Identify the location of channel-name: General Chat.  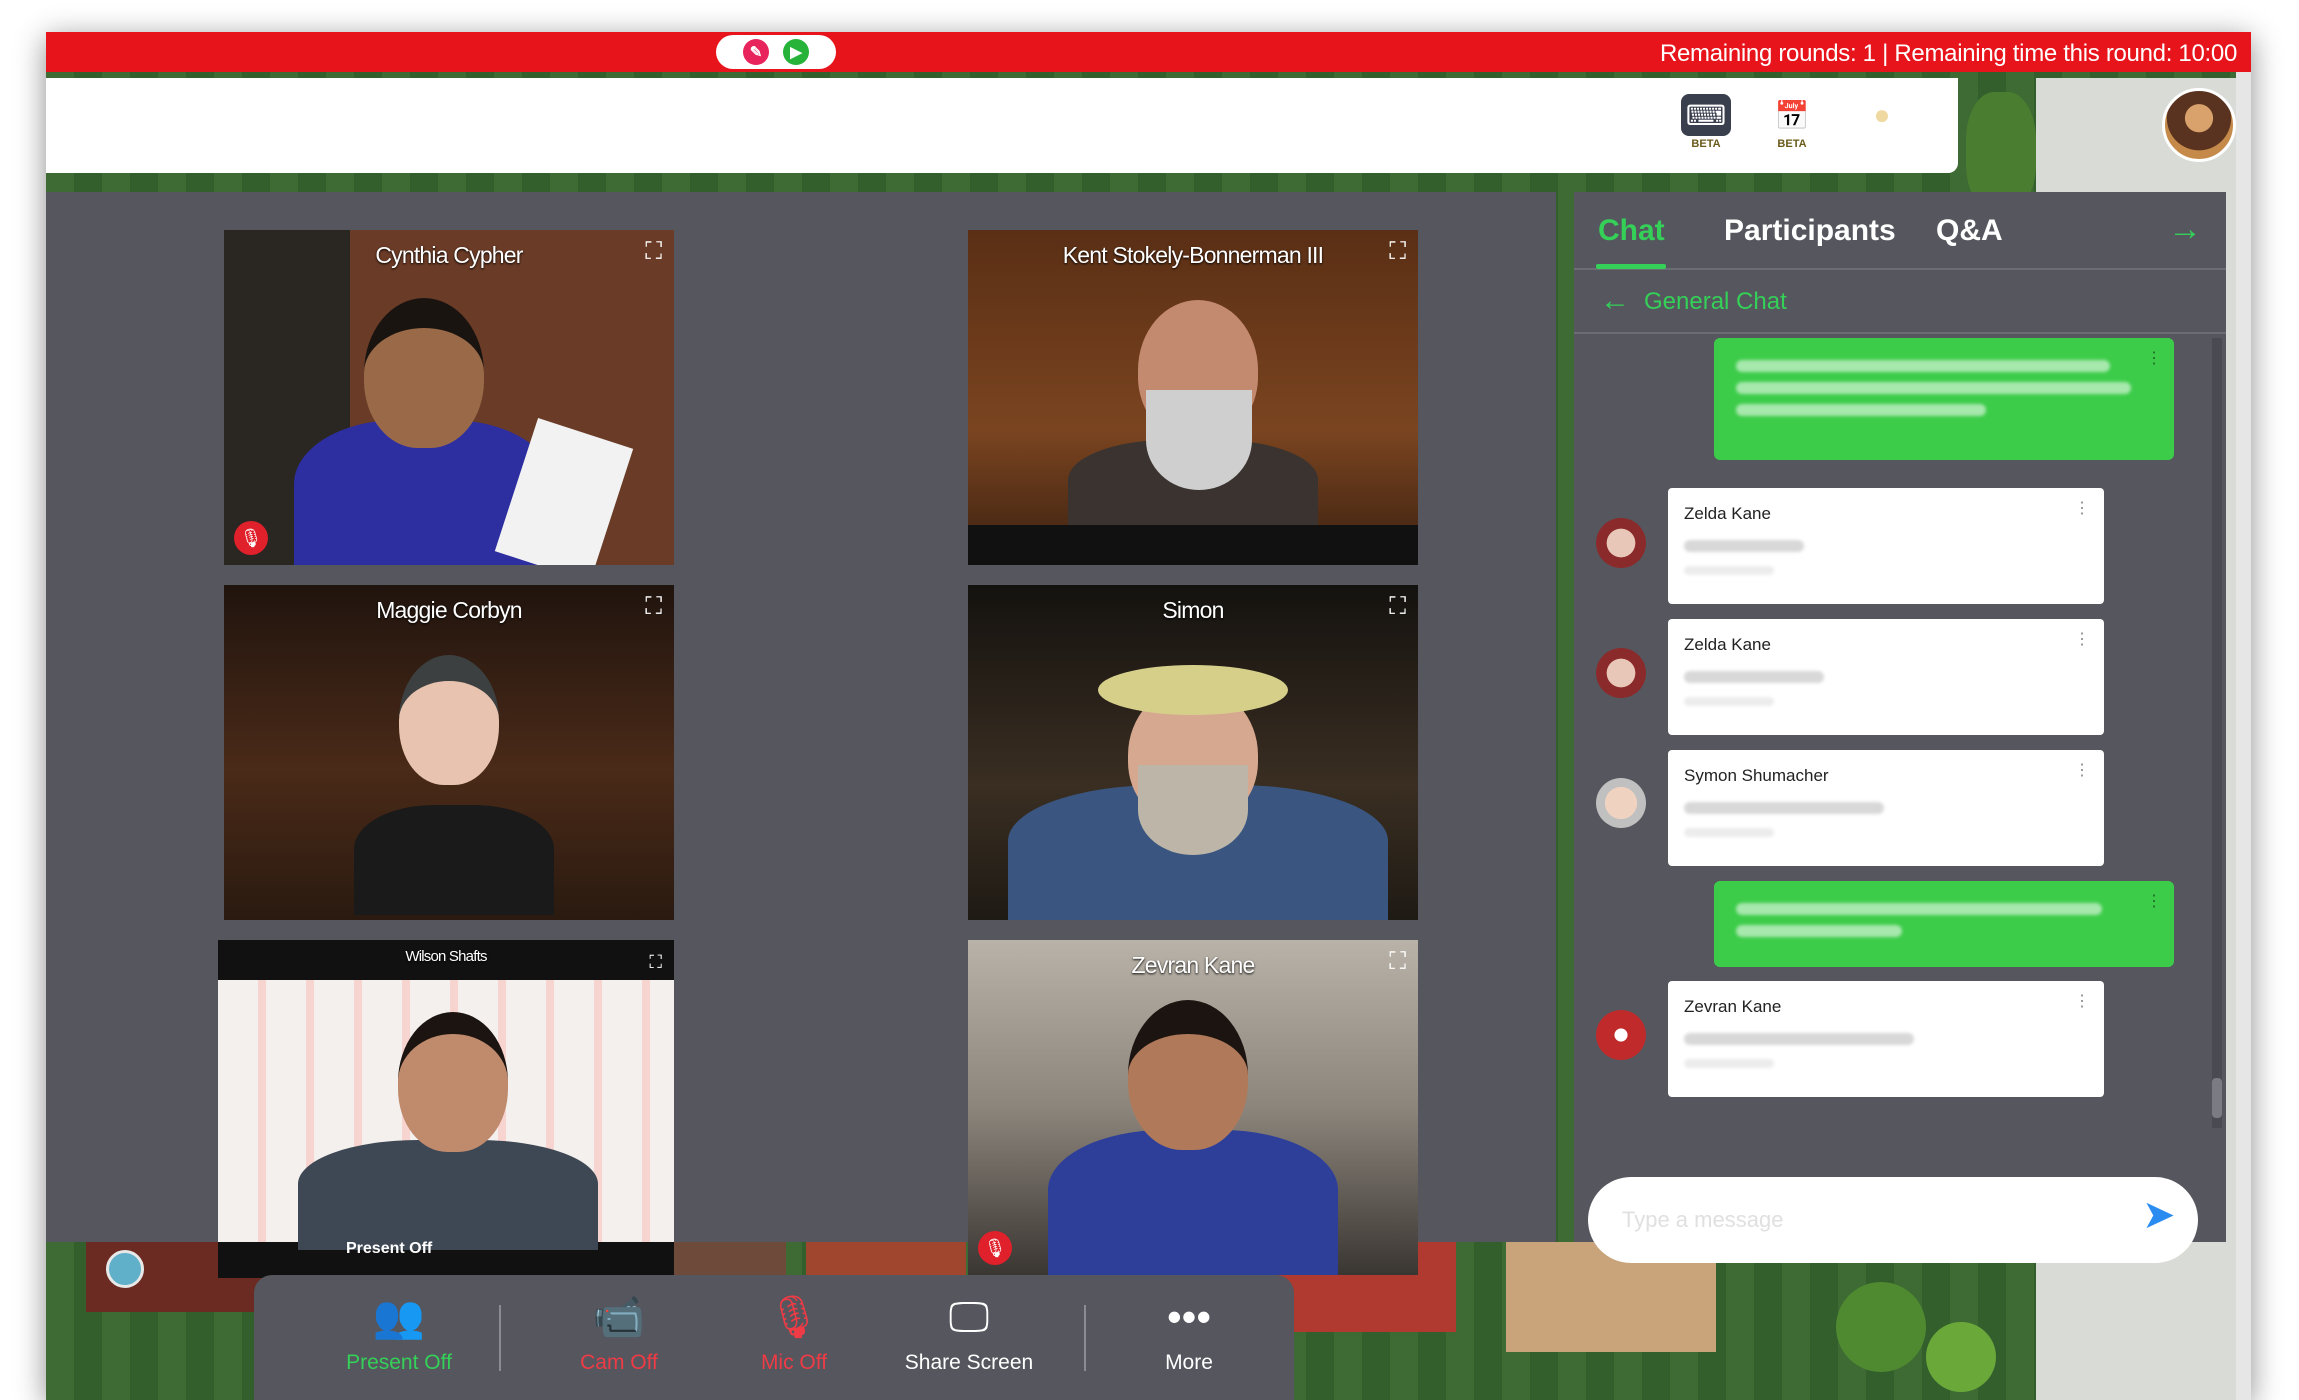
(1715, 302).